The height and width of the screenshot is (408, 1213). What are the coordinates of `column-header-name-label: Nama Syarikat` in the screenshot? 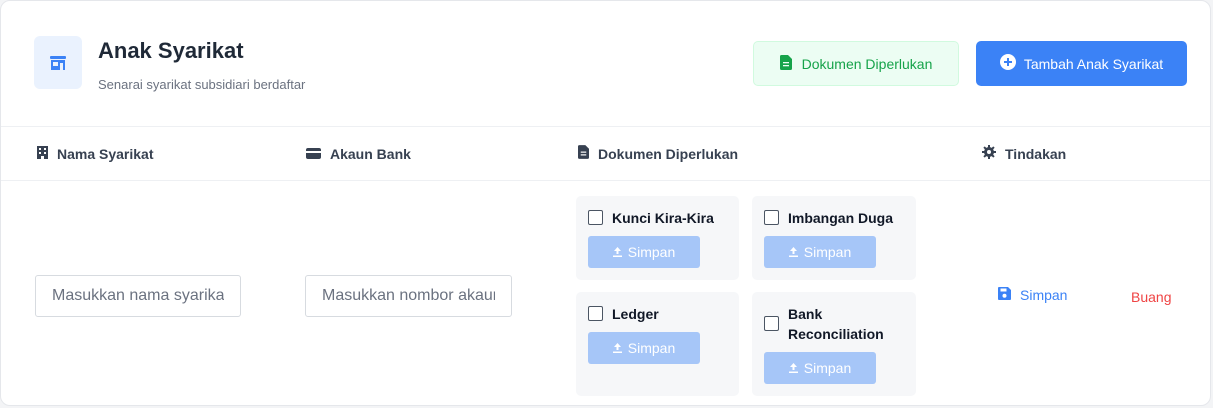 It's located at (105, 153).